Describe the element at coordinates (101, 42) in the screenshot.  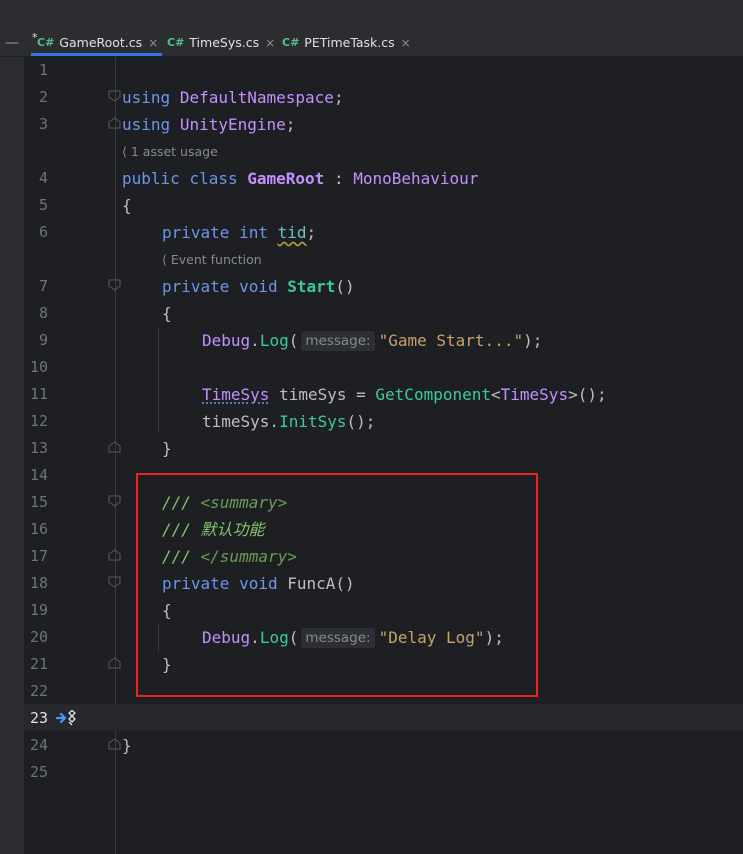
I see `tab-label: GameRoot.cs` at that location.